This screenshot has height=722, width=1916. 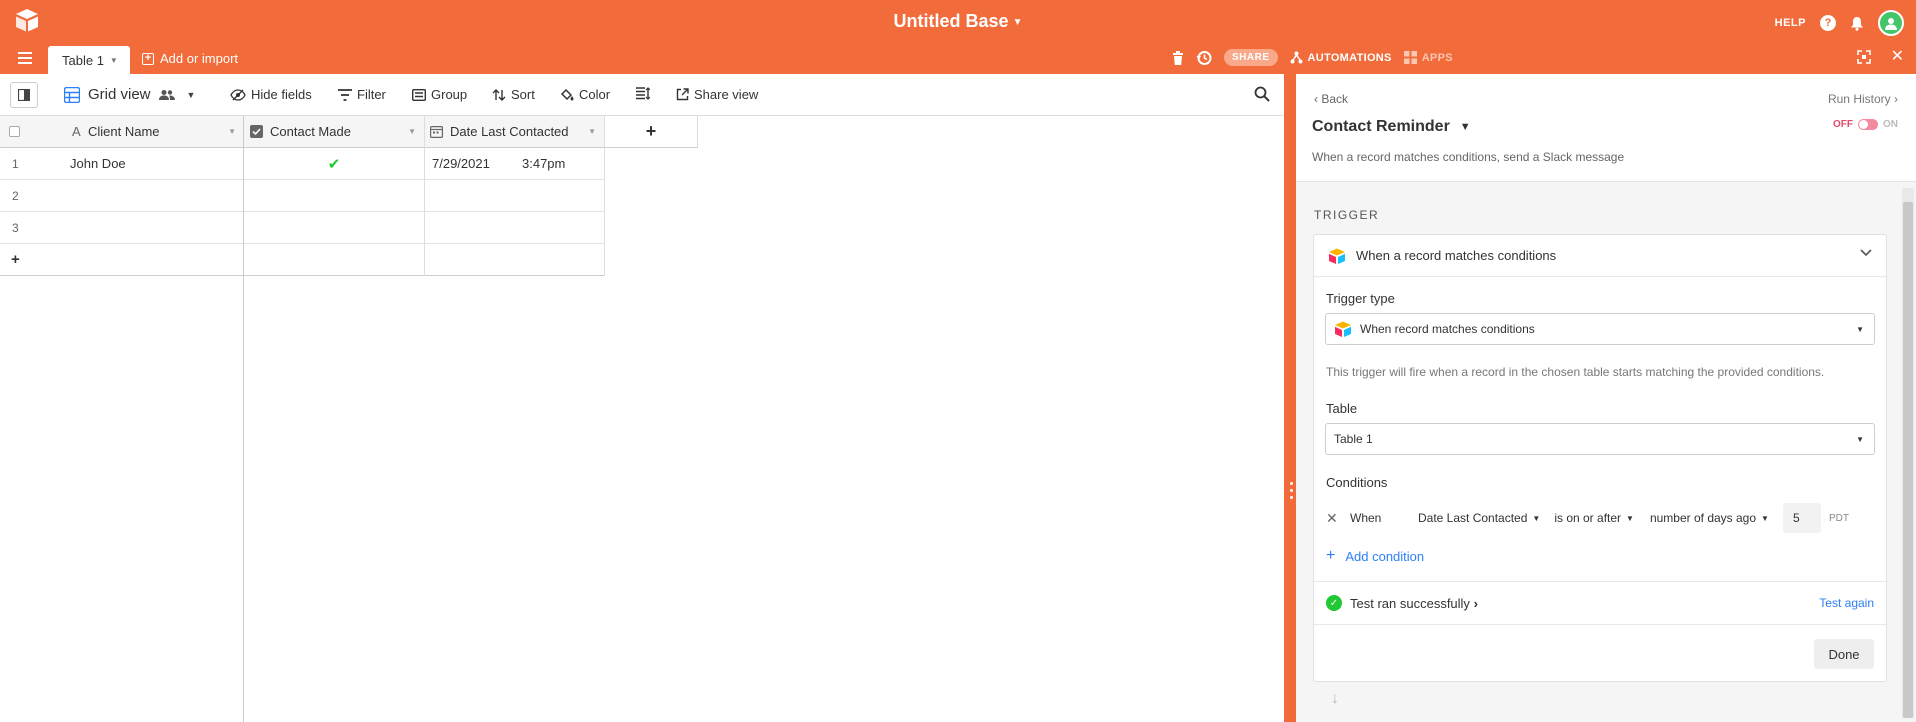 I want to click on history-icon, so click(x=1204, y=58).